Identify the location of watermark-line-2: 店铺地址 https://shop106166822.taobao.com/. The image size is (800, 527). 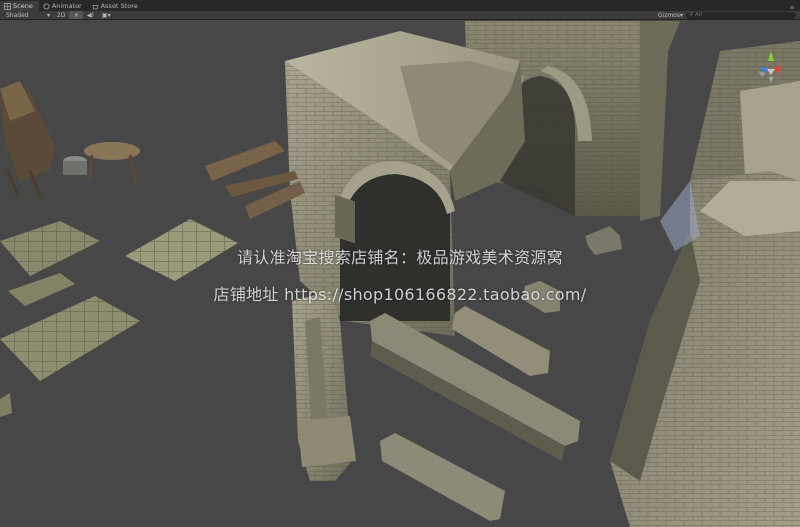
(400, 294).